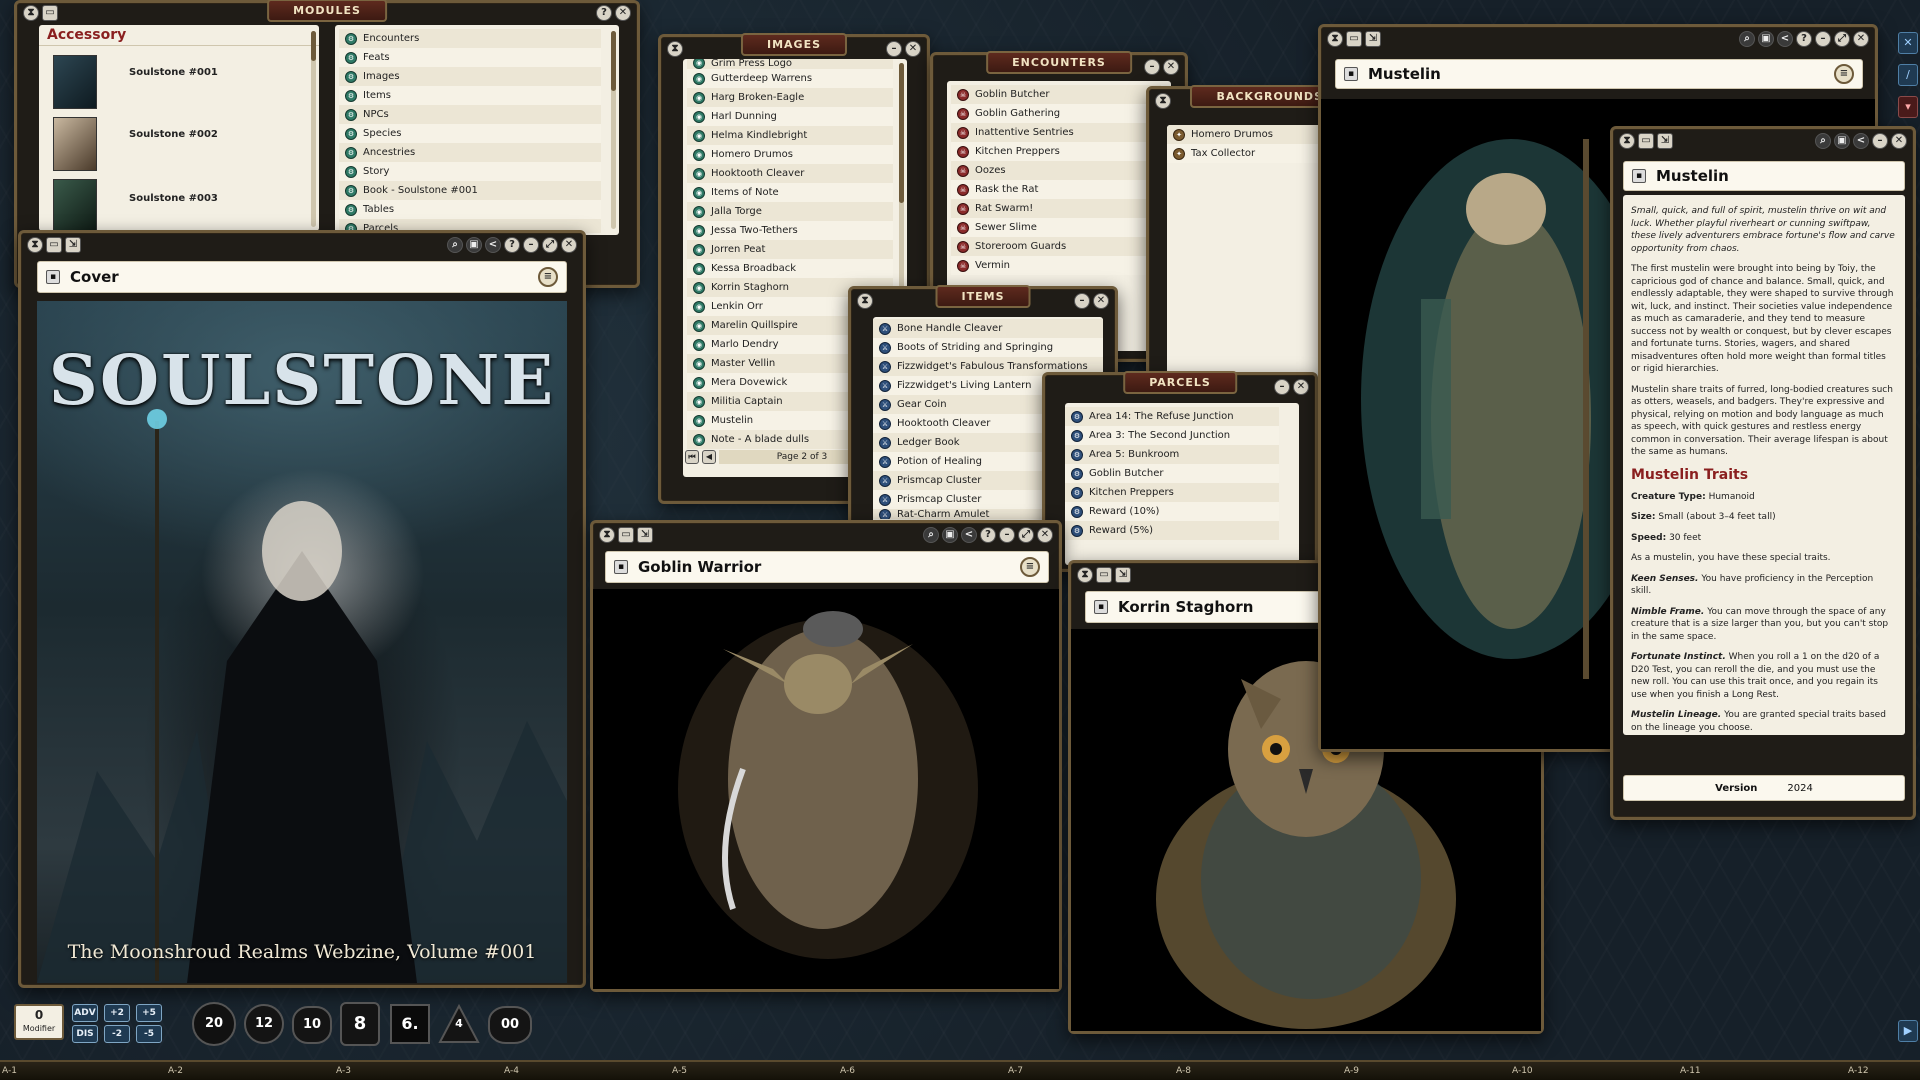 The height and width of the screenshot is (1080, 1920). What do you see at coordinates (510, 1025) in the screenshot?
I see `d100-icon: 00` at bounding box center [510, 1025].